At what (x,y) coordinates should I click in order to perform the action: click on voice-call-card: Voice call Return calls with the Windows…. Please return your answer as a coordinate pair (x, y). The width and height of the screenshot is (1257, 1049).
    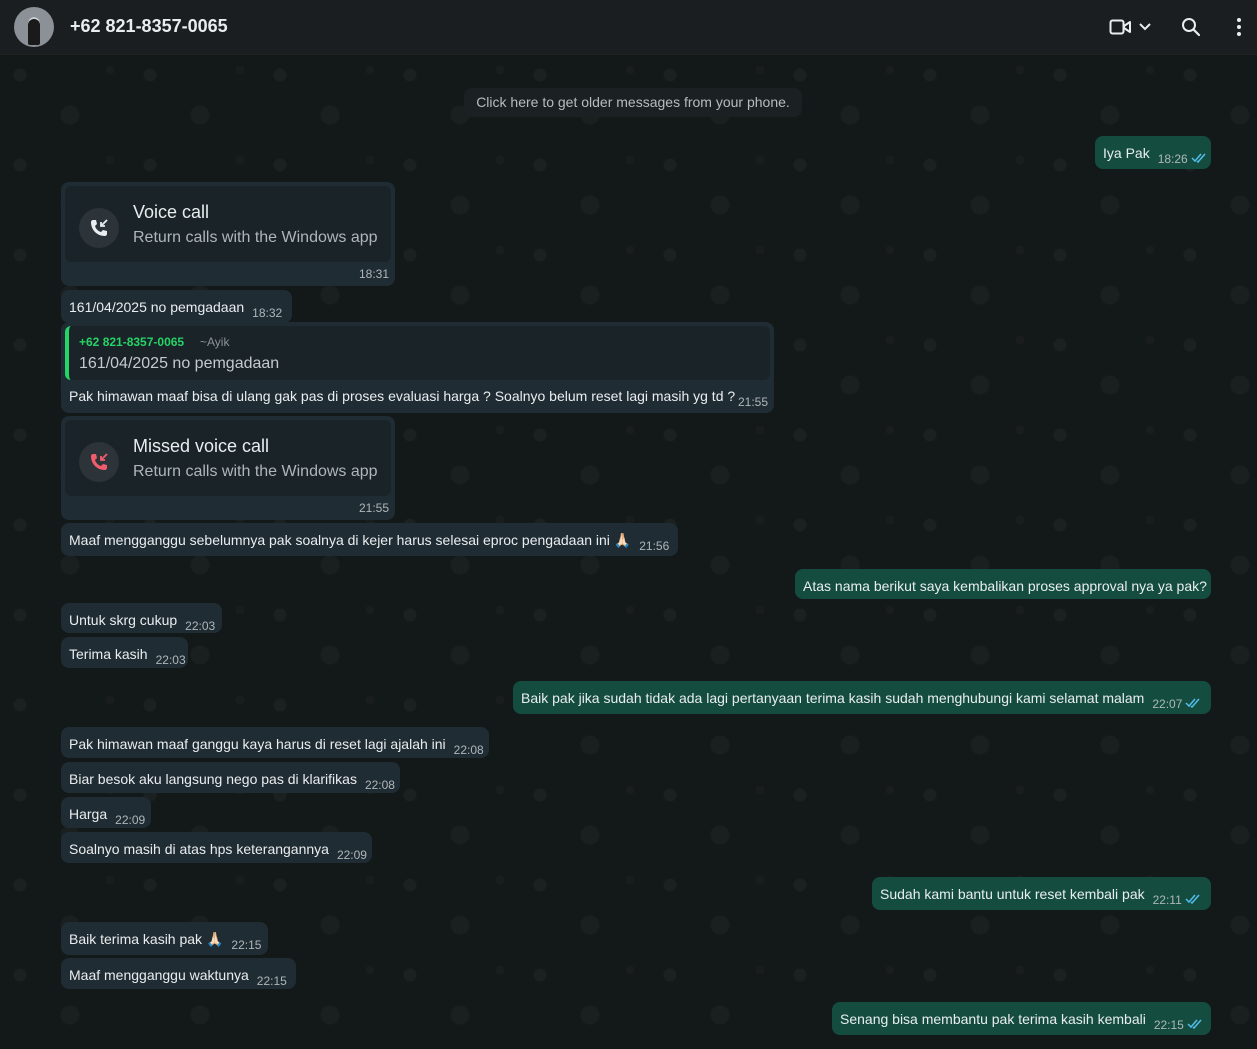
    Looking at the image, I should click on (228, 234).